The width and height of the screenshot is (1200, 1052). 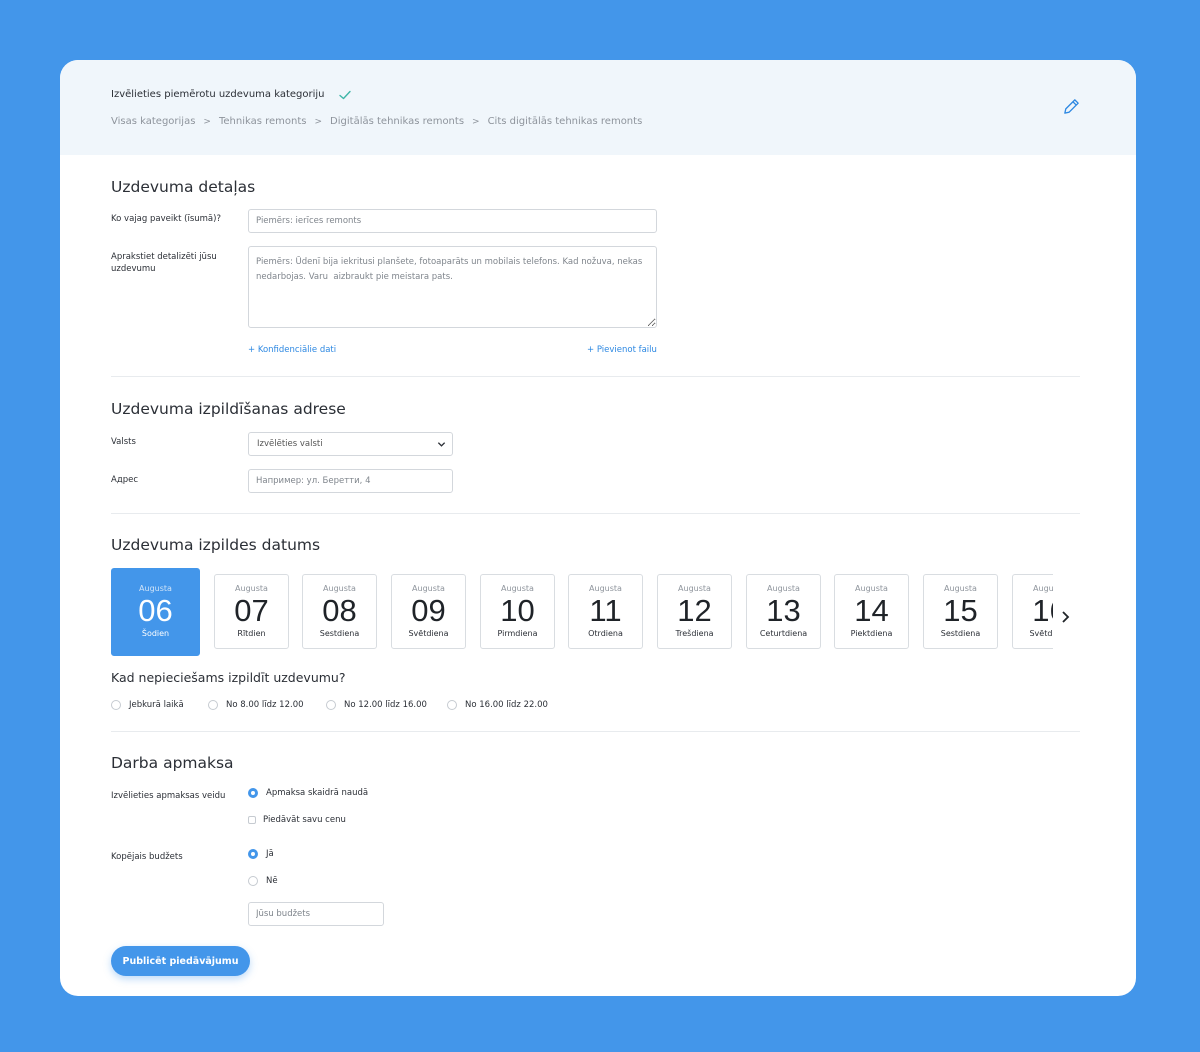 I want to click on breadcrumb-item-digital: Digitālās tehnikas remonts, so click(x=397, y=121).